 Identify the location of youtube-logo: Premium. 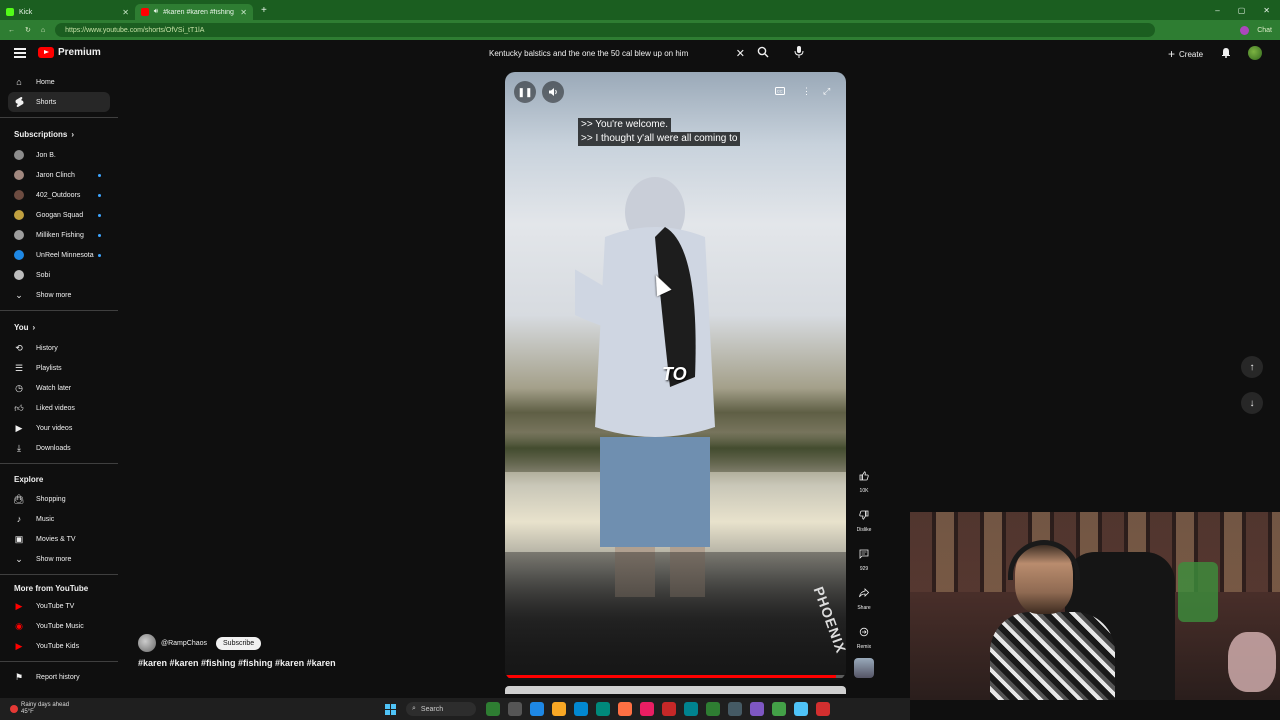
(69, 52).